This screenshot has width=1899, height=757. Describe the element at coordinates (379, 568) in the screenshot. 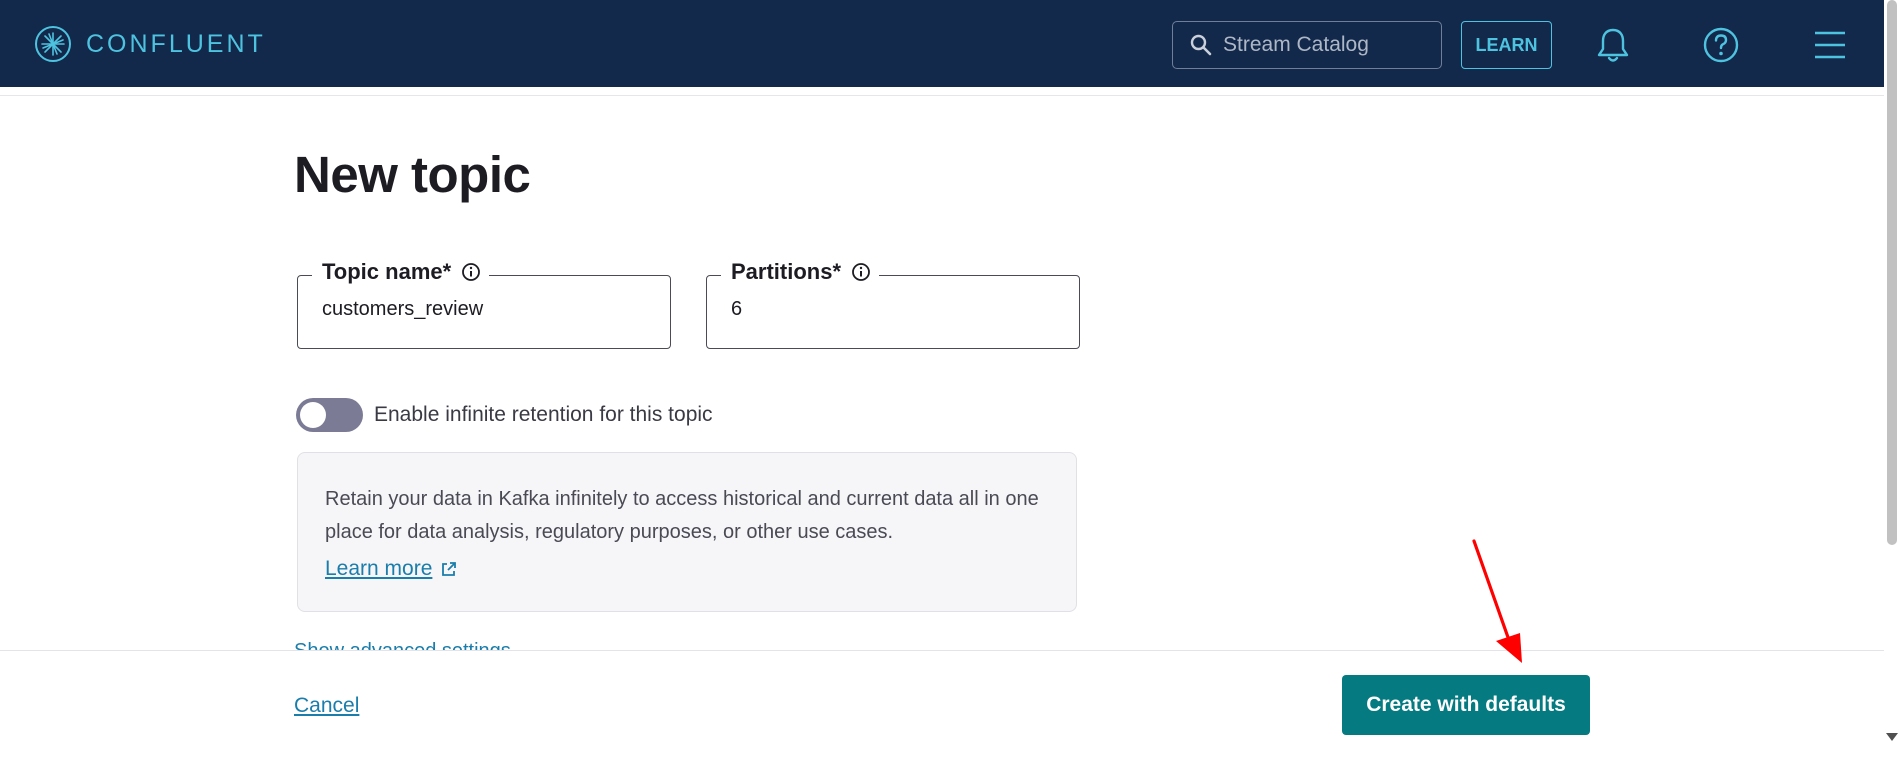

I see `learn-more-label: Learn more` at that location.